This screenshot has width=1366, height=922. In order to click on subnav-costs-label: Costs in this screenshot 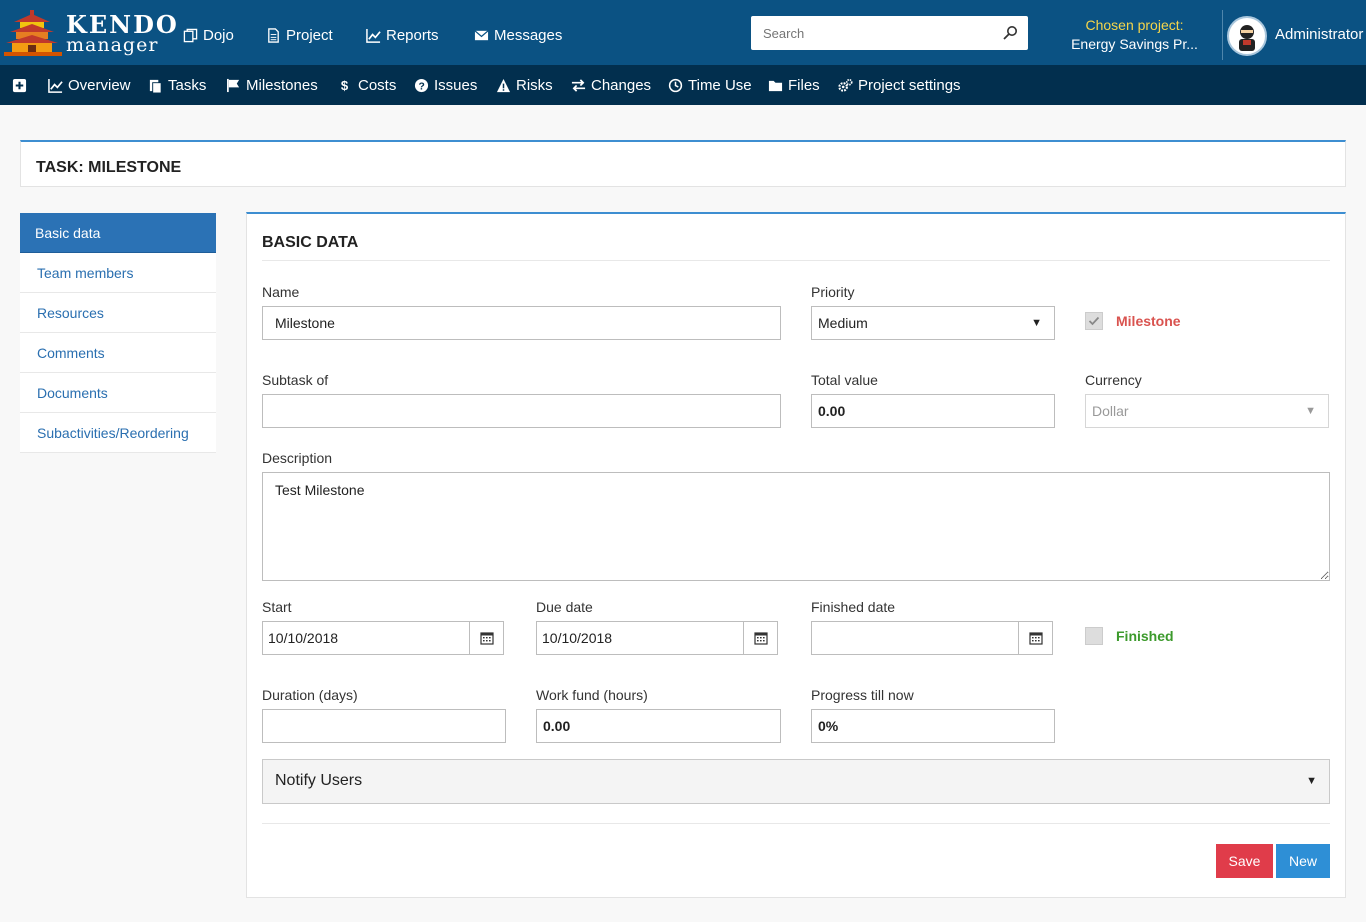, I will do `click(377, 85)`.